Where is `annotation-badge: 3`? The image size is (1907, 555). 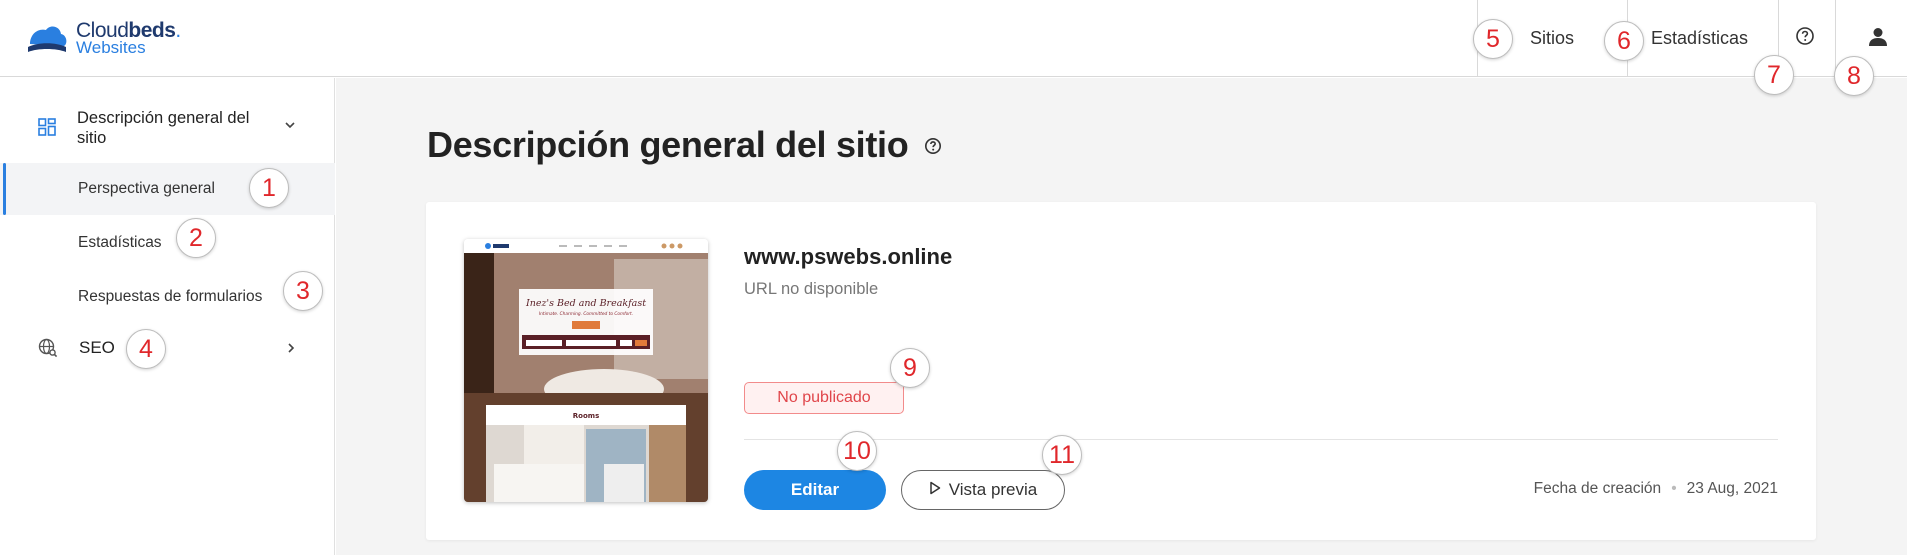 annotation-badge: 3 is located at coordinates (303, 291).